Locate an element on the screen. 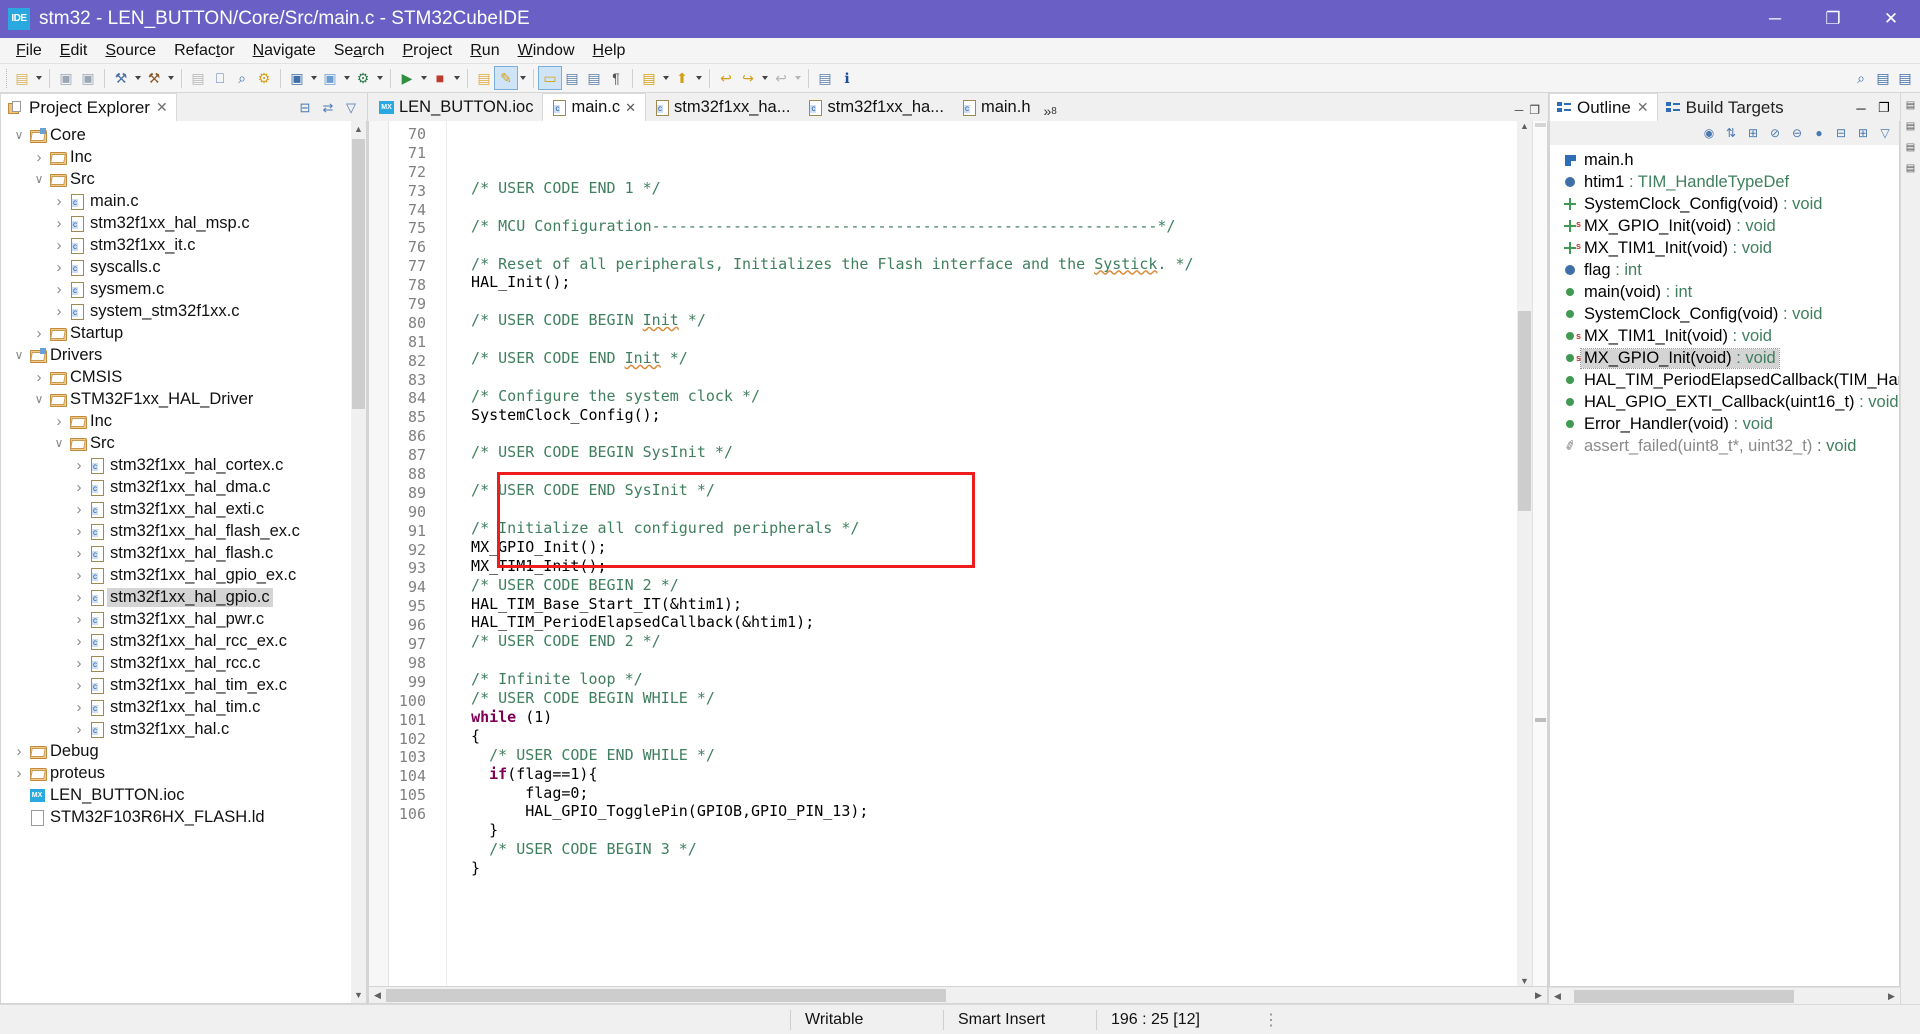  code-line: HAL_TIM_PeriodElapsedCallback(&htim1); is located at coordinates (985, 622).